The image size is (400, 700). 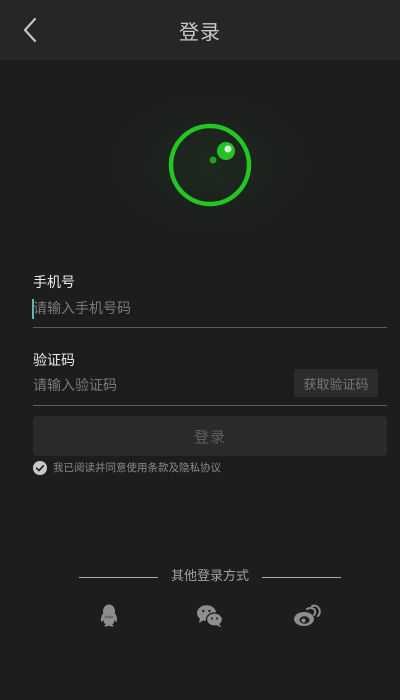 I want to click on page-title: 登录, so click(x=200, y=31).